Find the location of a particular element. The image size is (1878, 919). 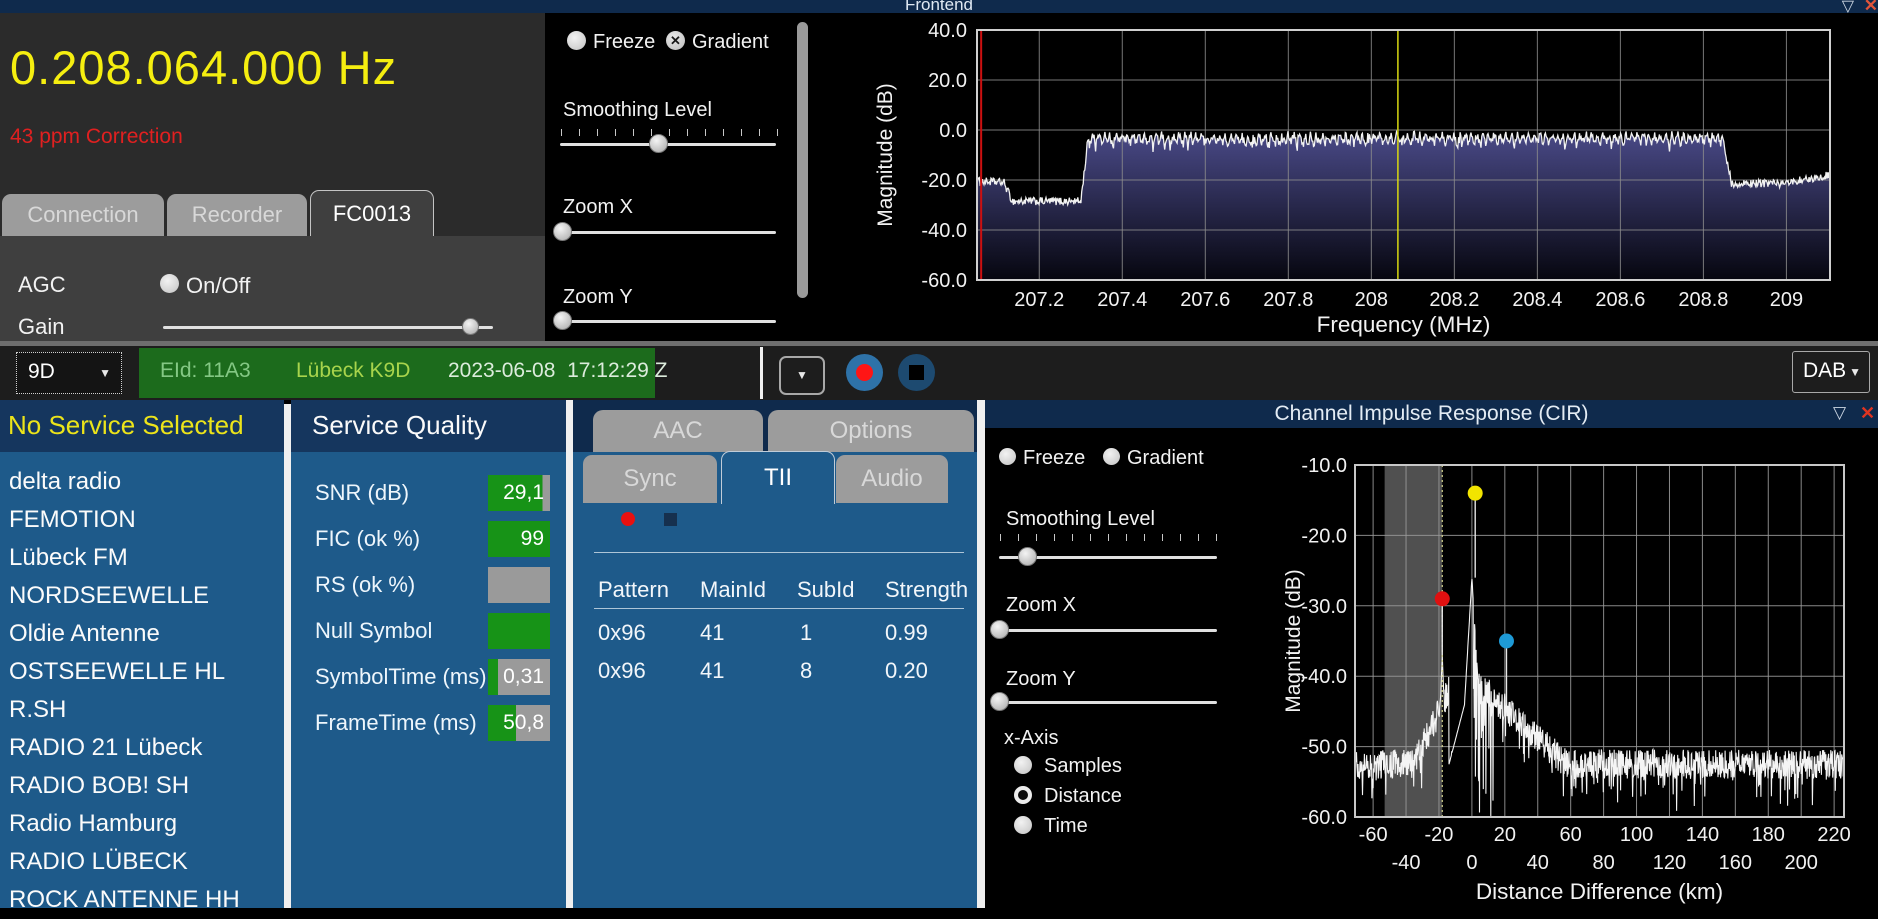

service-list-scrollbar is located at coordinates (287, 656).